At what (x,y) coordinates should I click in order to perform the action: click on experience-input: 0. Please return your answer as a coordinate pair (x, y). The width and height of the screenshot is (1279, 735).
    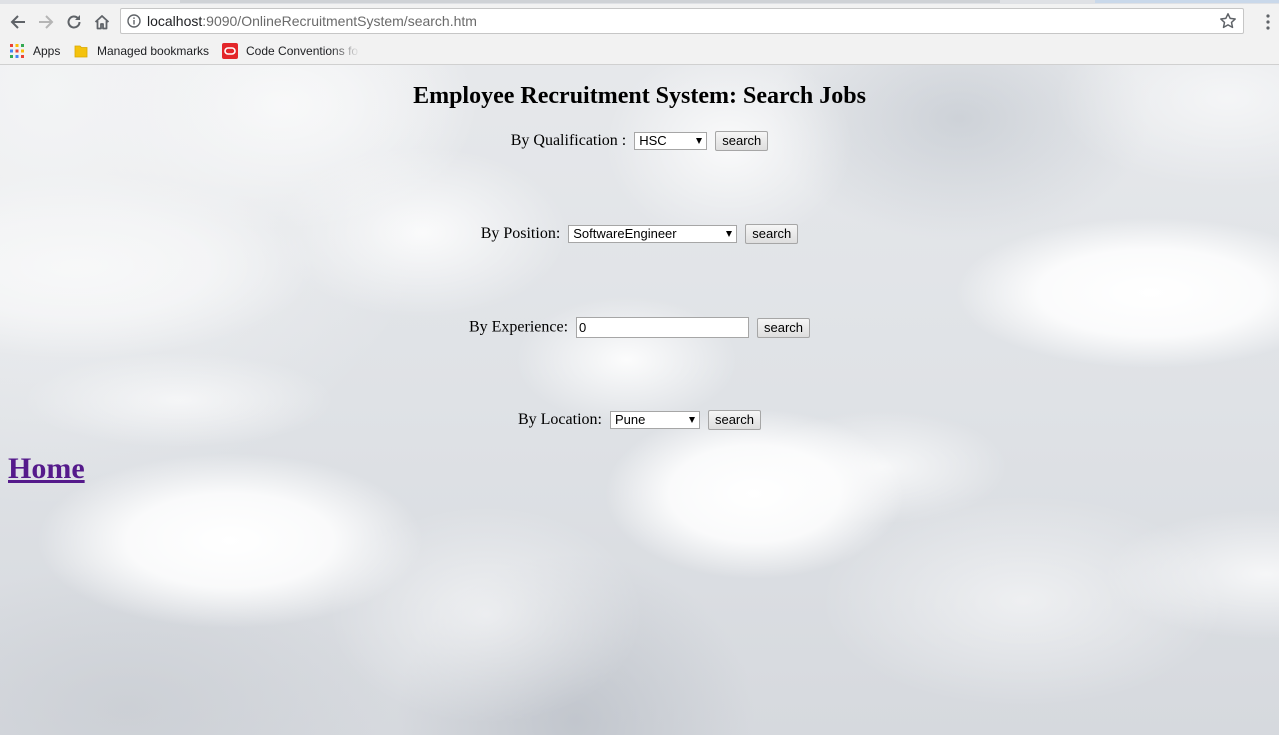
    Looking at the image, I should click on (663, 327).